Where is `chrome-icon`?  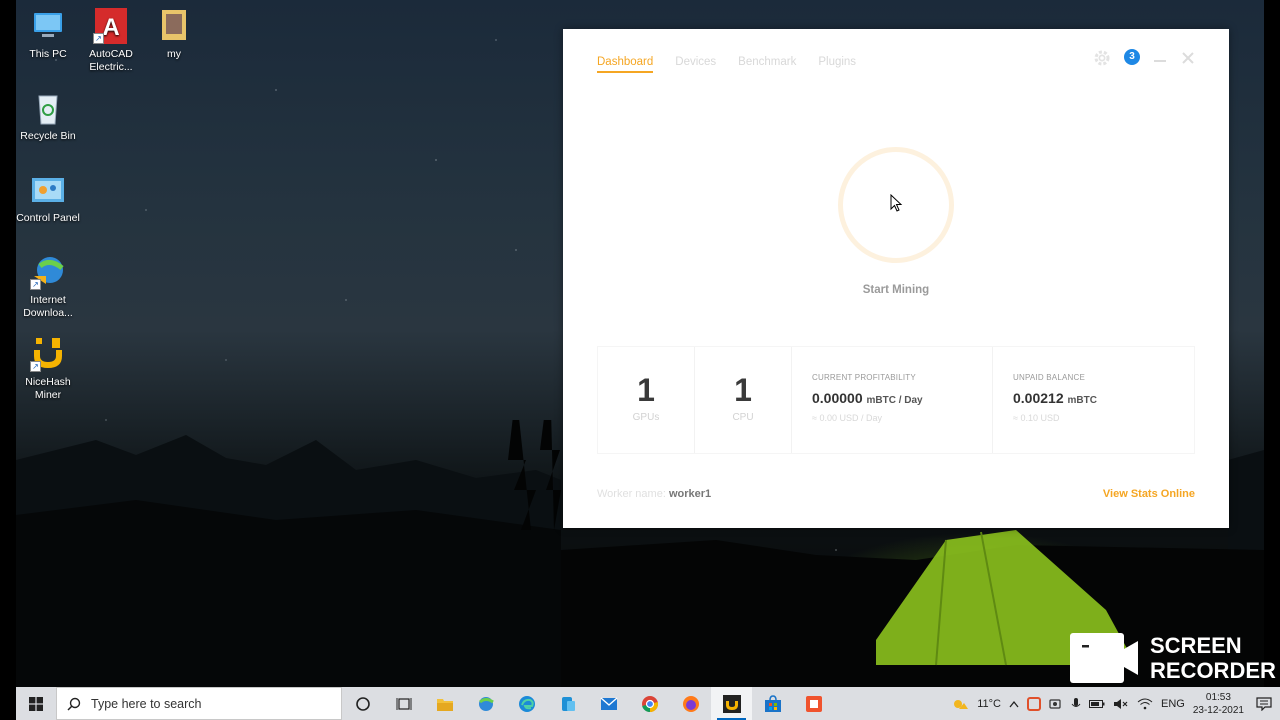
chrome-icon is located at coordinates (649, 703).